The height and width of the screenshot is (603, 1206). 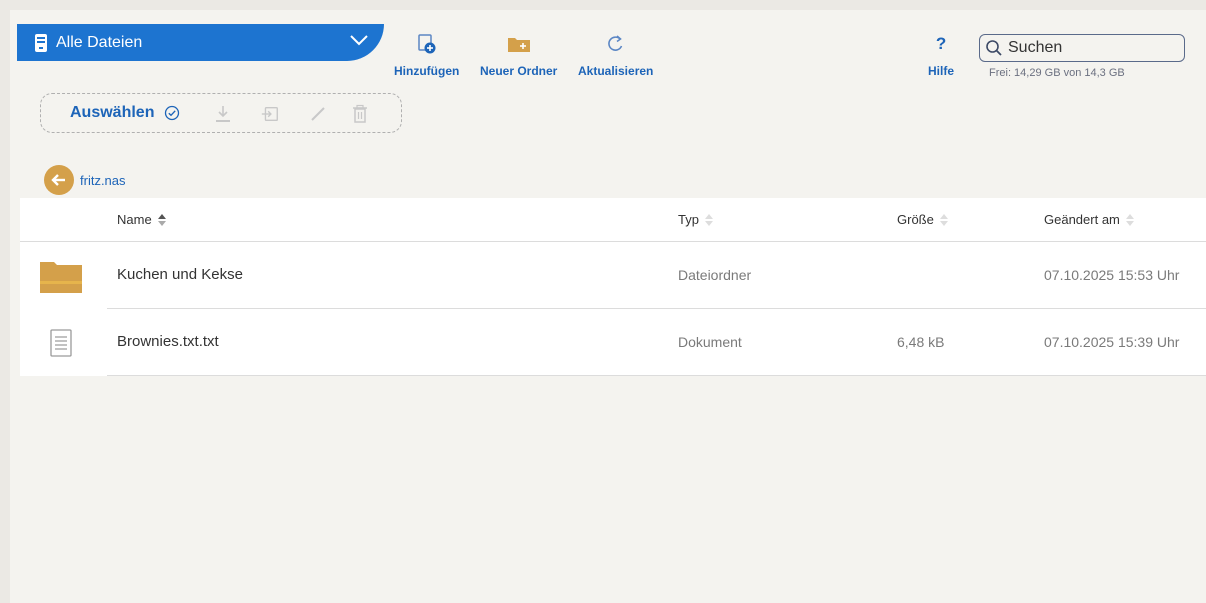 What do you see at coordinates (200, 42) in the screenshot?
I see `view-dropdown: Alle Dateien` at bounding box center [200, 42].